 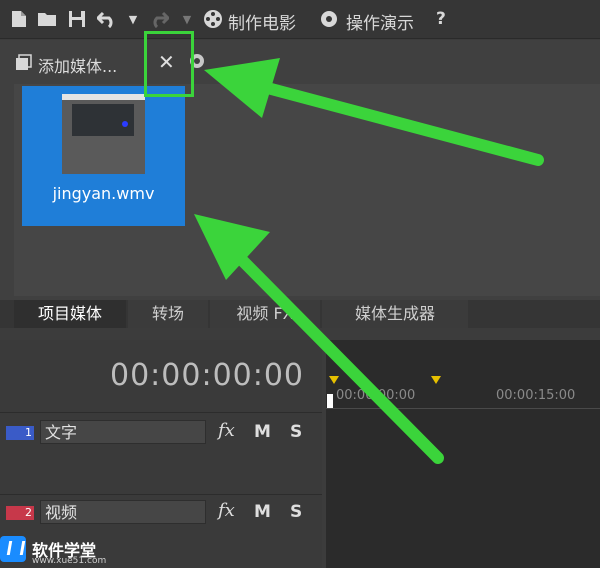 What do you see at coordinates (13, 549) in the screenshot?
I see `watermark-logo-icon` at bounding box center [13, 549].